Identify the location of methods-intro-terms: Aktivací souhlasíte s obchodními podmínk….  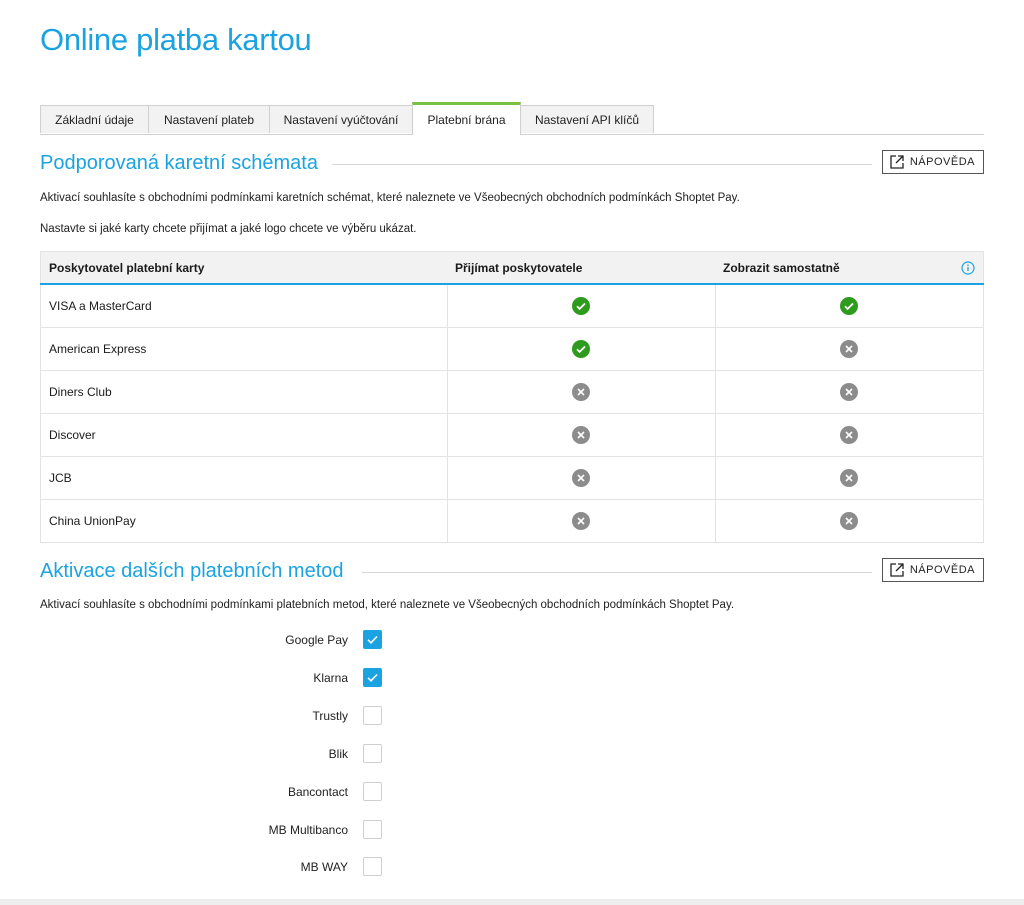
(387, 605).